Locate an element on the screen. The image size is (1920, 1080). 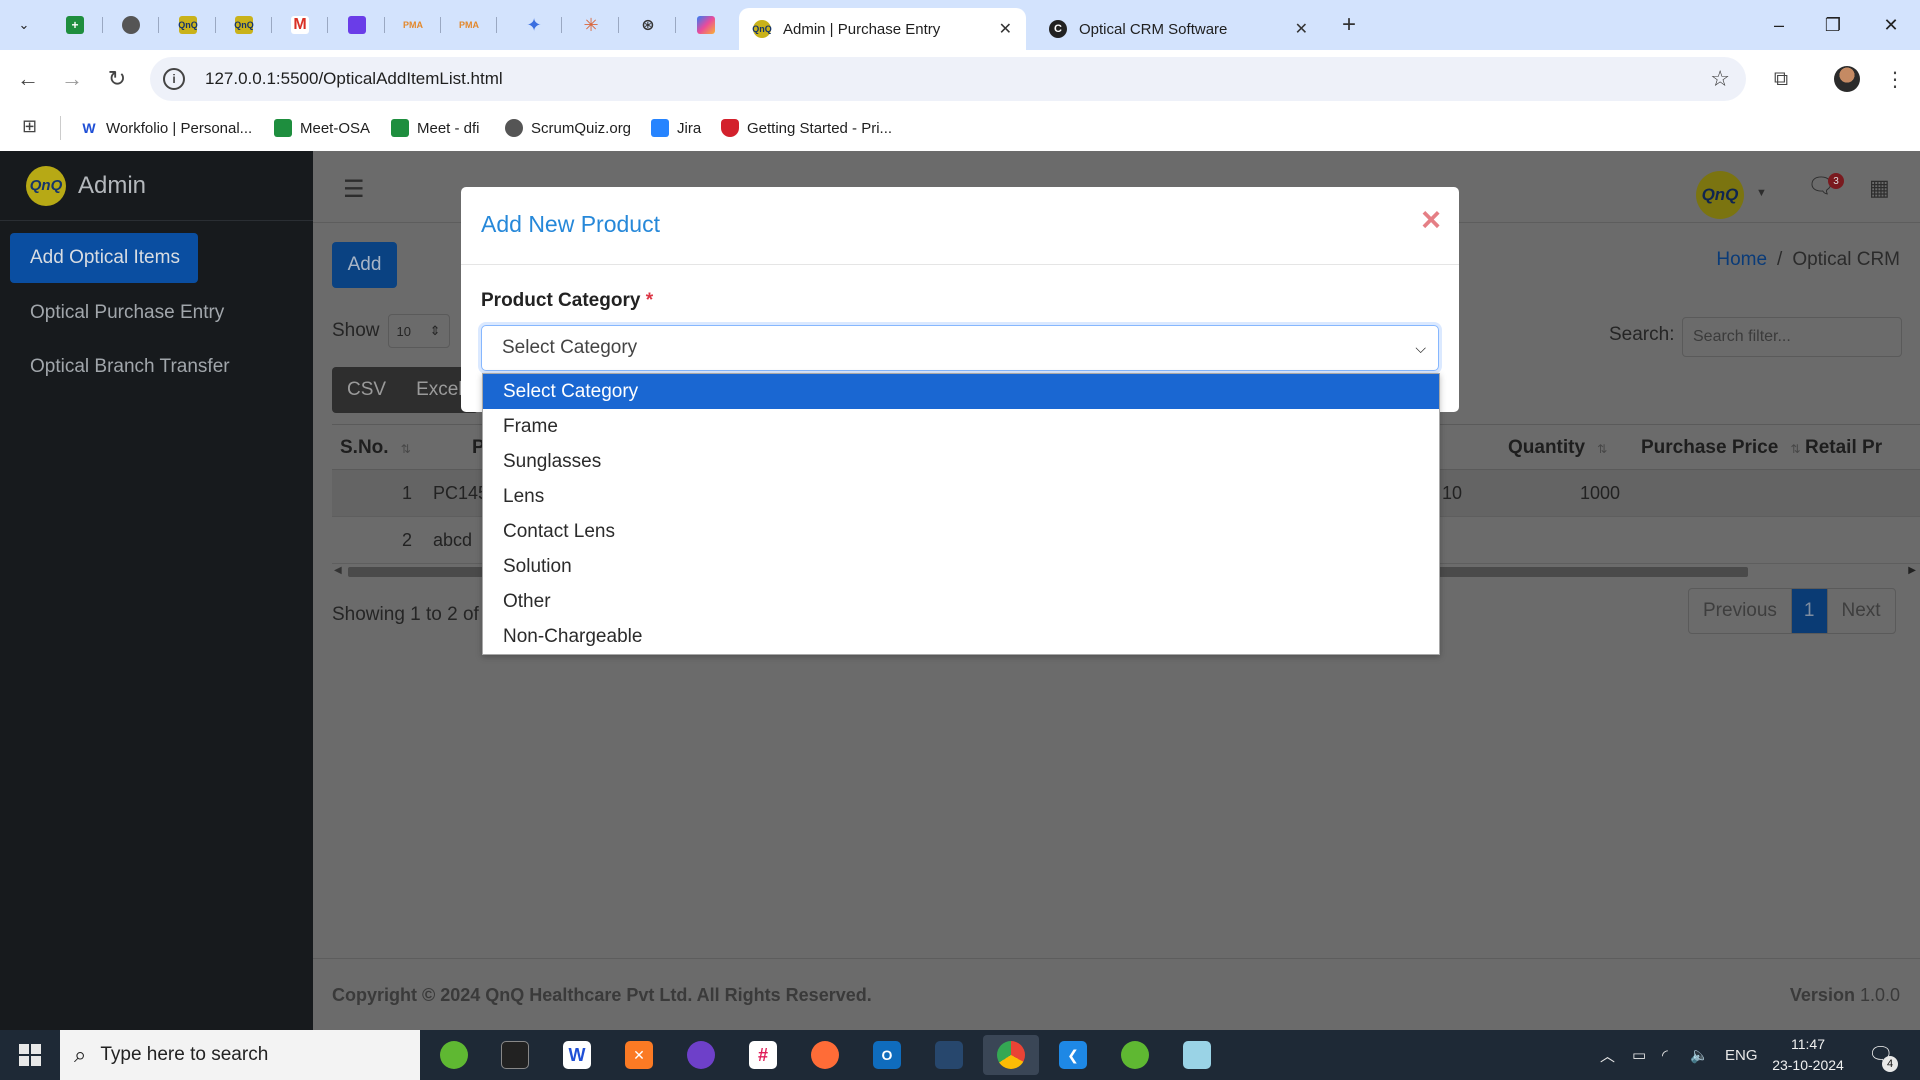
wifi-icon: ◜ is located at coordinates (1665, 1055).